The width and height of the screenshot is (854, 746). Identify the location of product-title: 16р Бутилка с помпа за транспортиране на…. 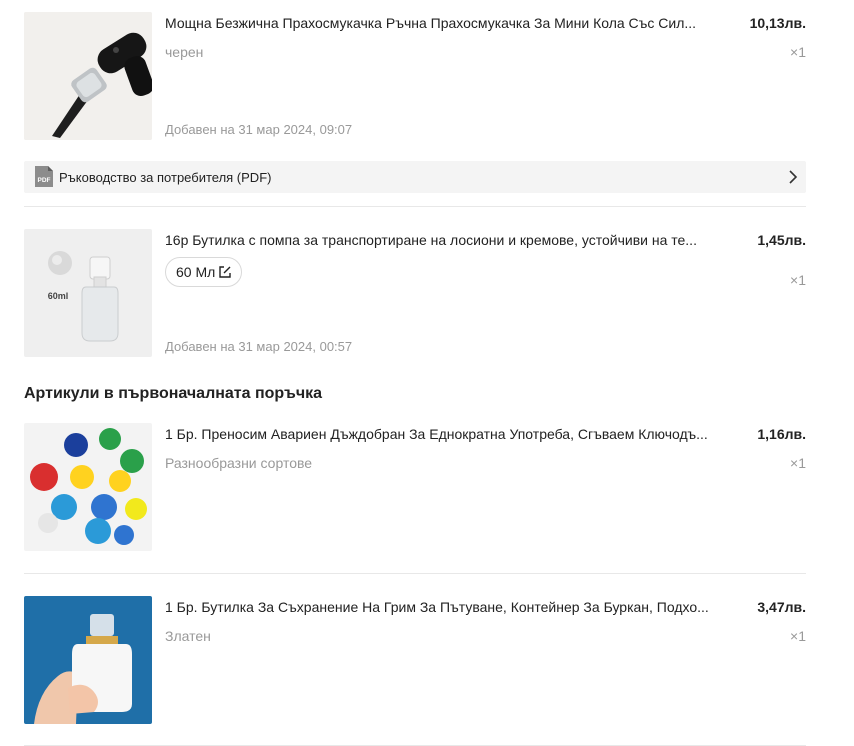
(454, 240).